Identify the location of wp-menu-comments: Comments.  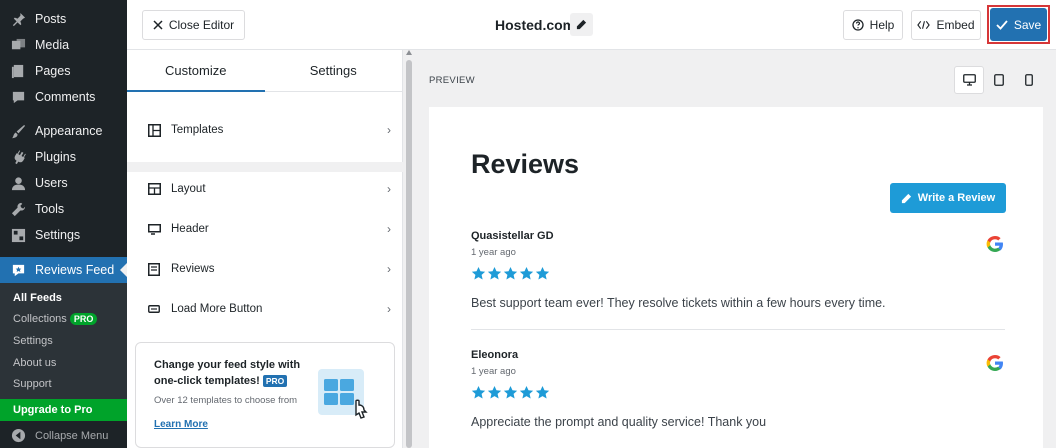
(63, 97).